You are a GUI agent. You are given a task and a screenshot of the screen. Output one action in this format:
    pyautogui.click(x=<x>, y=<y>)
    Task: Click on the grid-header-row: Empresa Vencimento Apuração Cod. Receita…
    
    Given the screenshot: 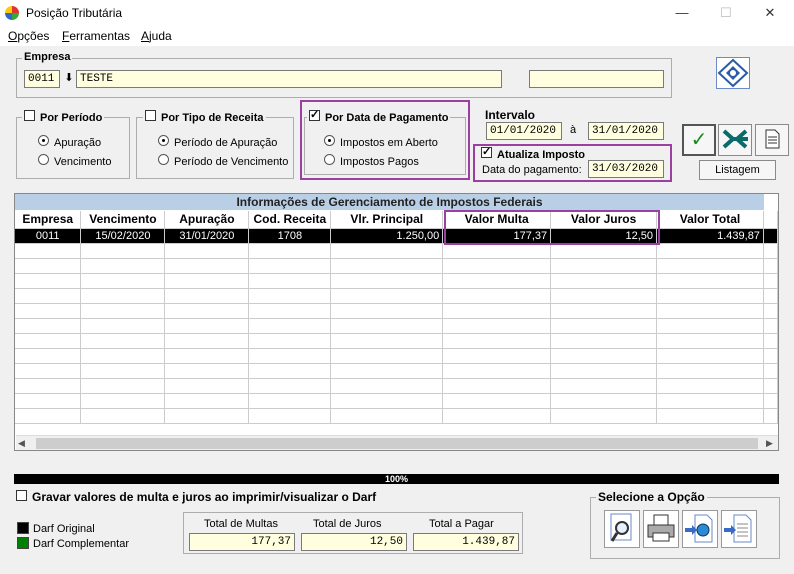 What is the action you would take?
    pyautogui.click(x=396, y=220)
    